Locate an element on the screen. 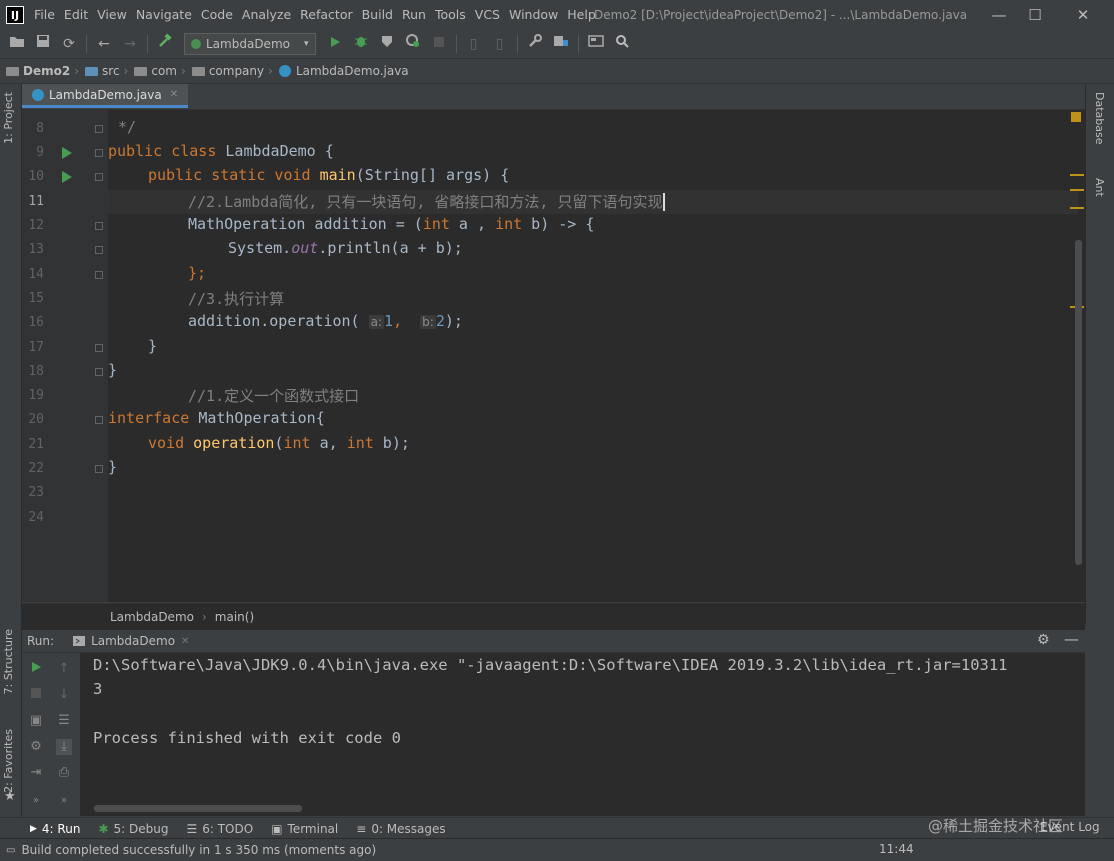 The height and width of the screenshot is (861, 1114). maximize-button: ☐ is located at coordinates (1035, 15).